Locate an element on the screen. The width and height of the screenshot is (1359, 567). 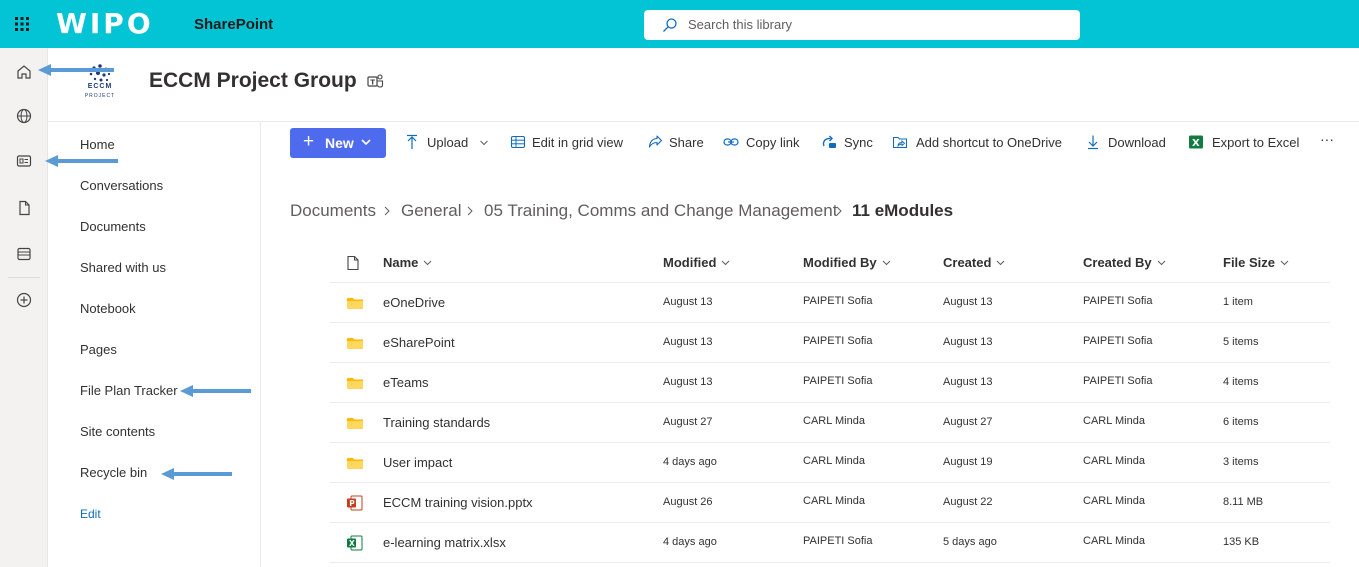
breadcrumb-general: General is located at coordinates (431, 211).